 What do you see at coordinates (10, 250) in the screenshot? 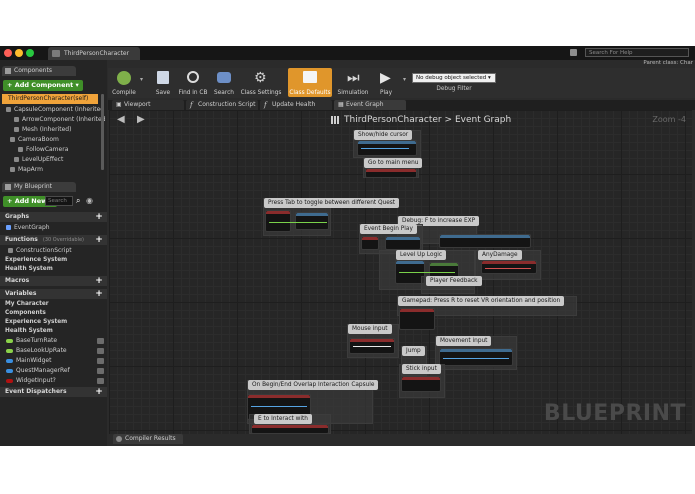
I see `function-icon` at bounding box center [10, 250].